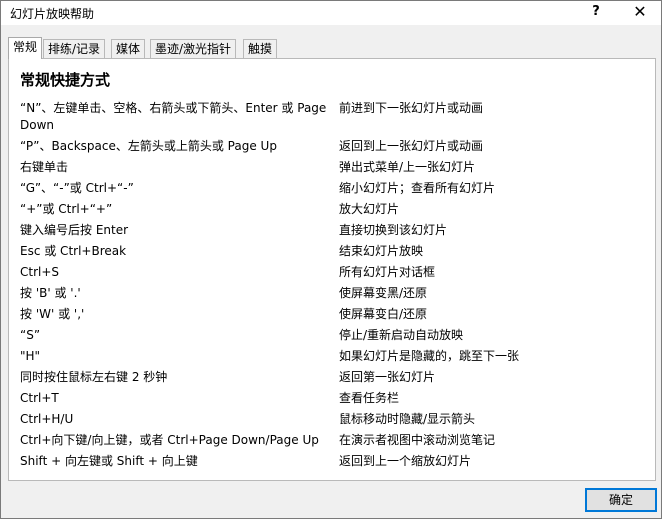 The image size is (662, 519). I want to click on shortcut-action: 前进到下一张幻灯片或动画, so click(411, 108).